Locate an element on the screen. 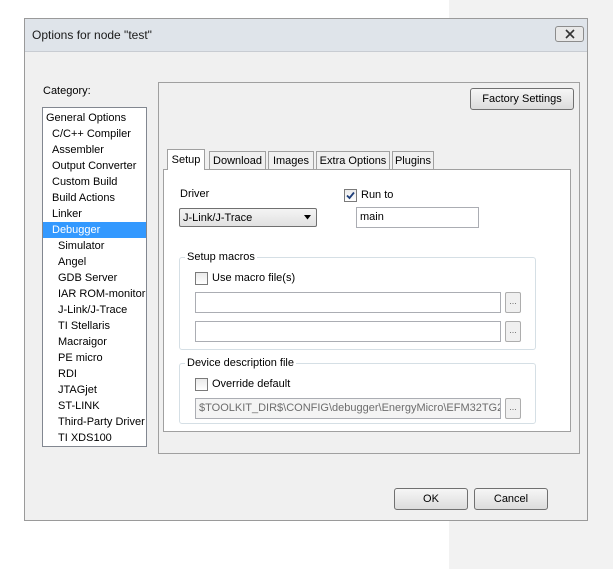 This screenshot has height=569, width=613. close-button is located at coordinates (569, 34).